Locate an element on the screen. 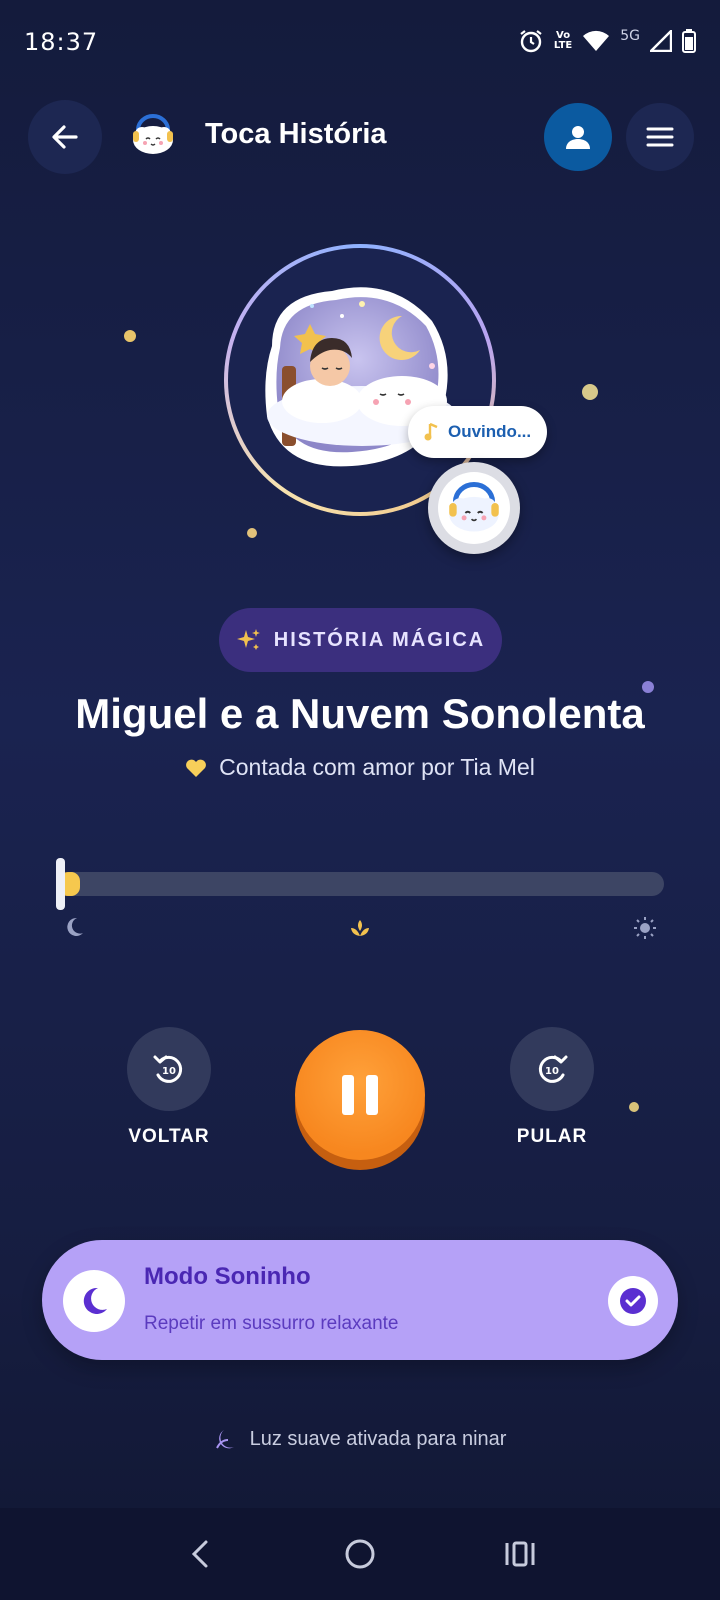 This screenshot has height=1600, width=720. forward-10-icon: 10 is located at coordinates (553, 1069).